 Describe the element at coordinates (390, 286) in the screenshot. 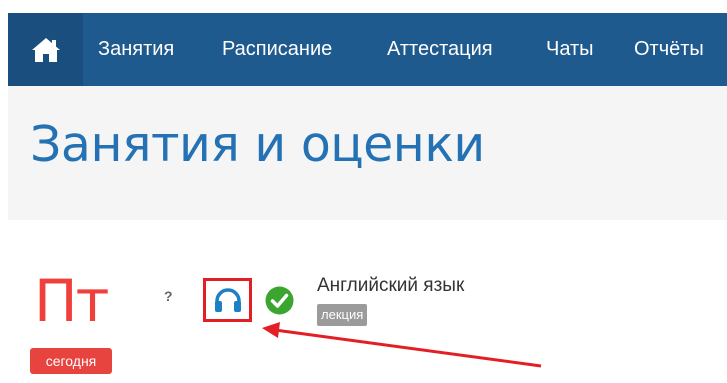

I see `subject-name: Английский язык` at that location.